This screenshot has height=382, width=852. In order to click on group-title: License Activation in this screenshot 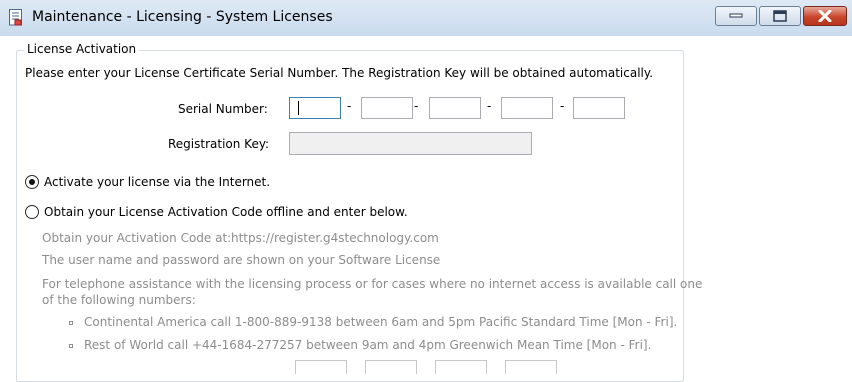, I will do `click(82, 49)`.